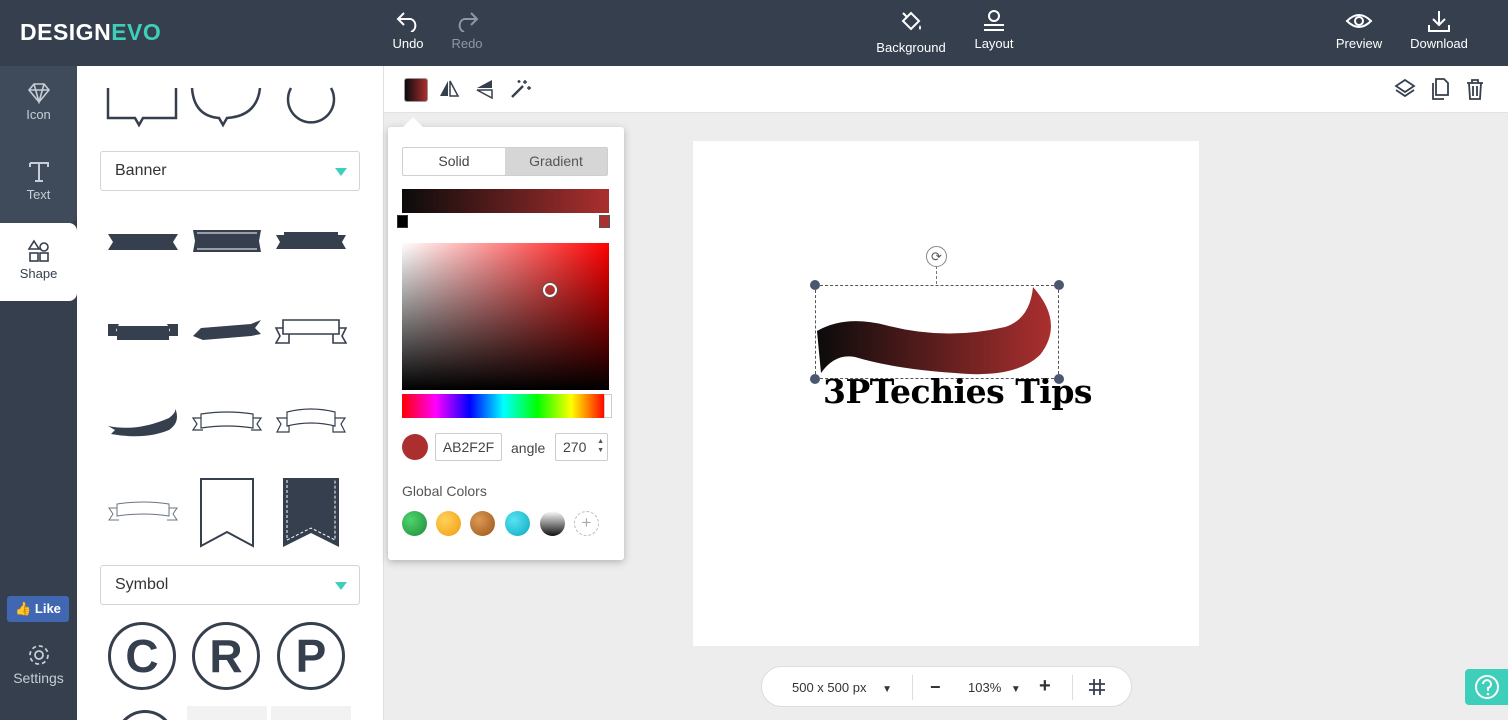 Image resolution: width=1508 pixels, height=720 pixels. I want to click on canvas-size-select: 500 x 500 px ▼, so click(842, 687).